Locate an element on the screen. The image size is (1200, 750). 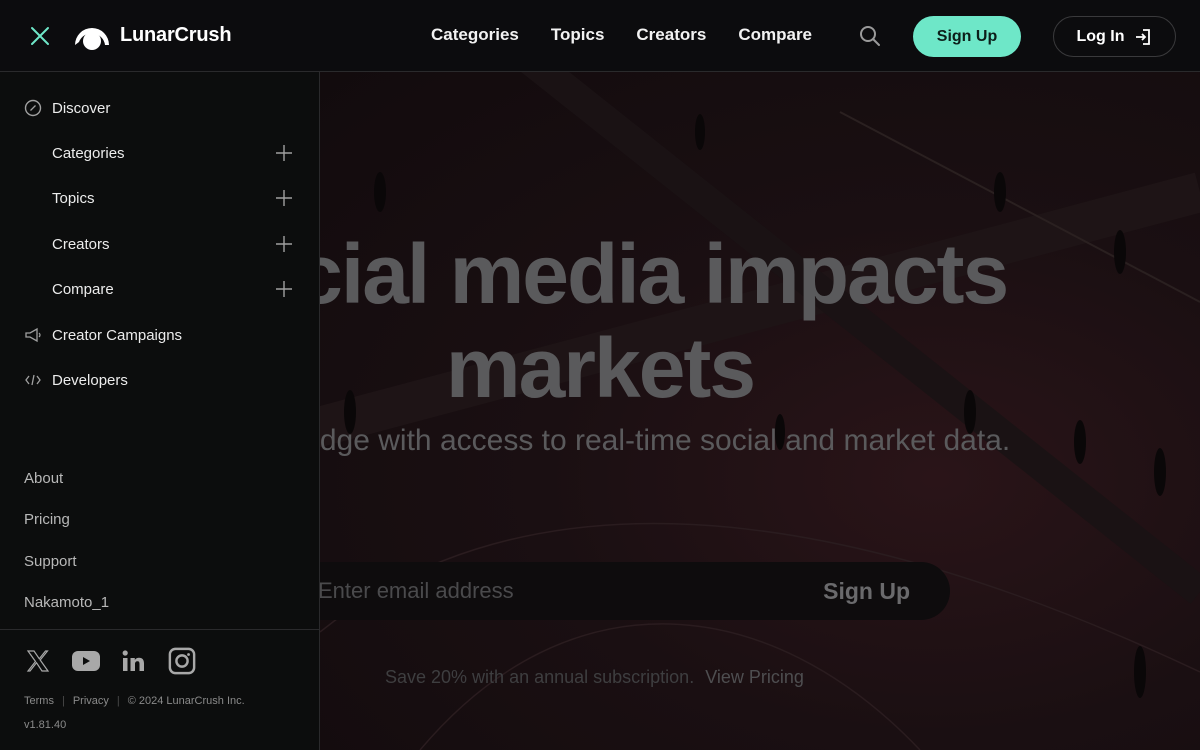
linkedin-icon is located at coordinates (134, 661).